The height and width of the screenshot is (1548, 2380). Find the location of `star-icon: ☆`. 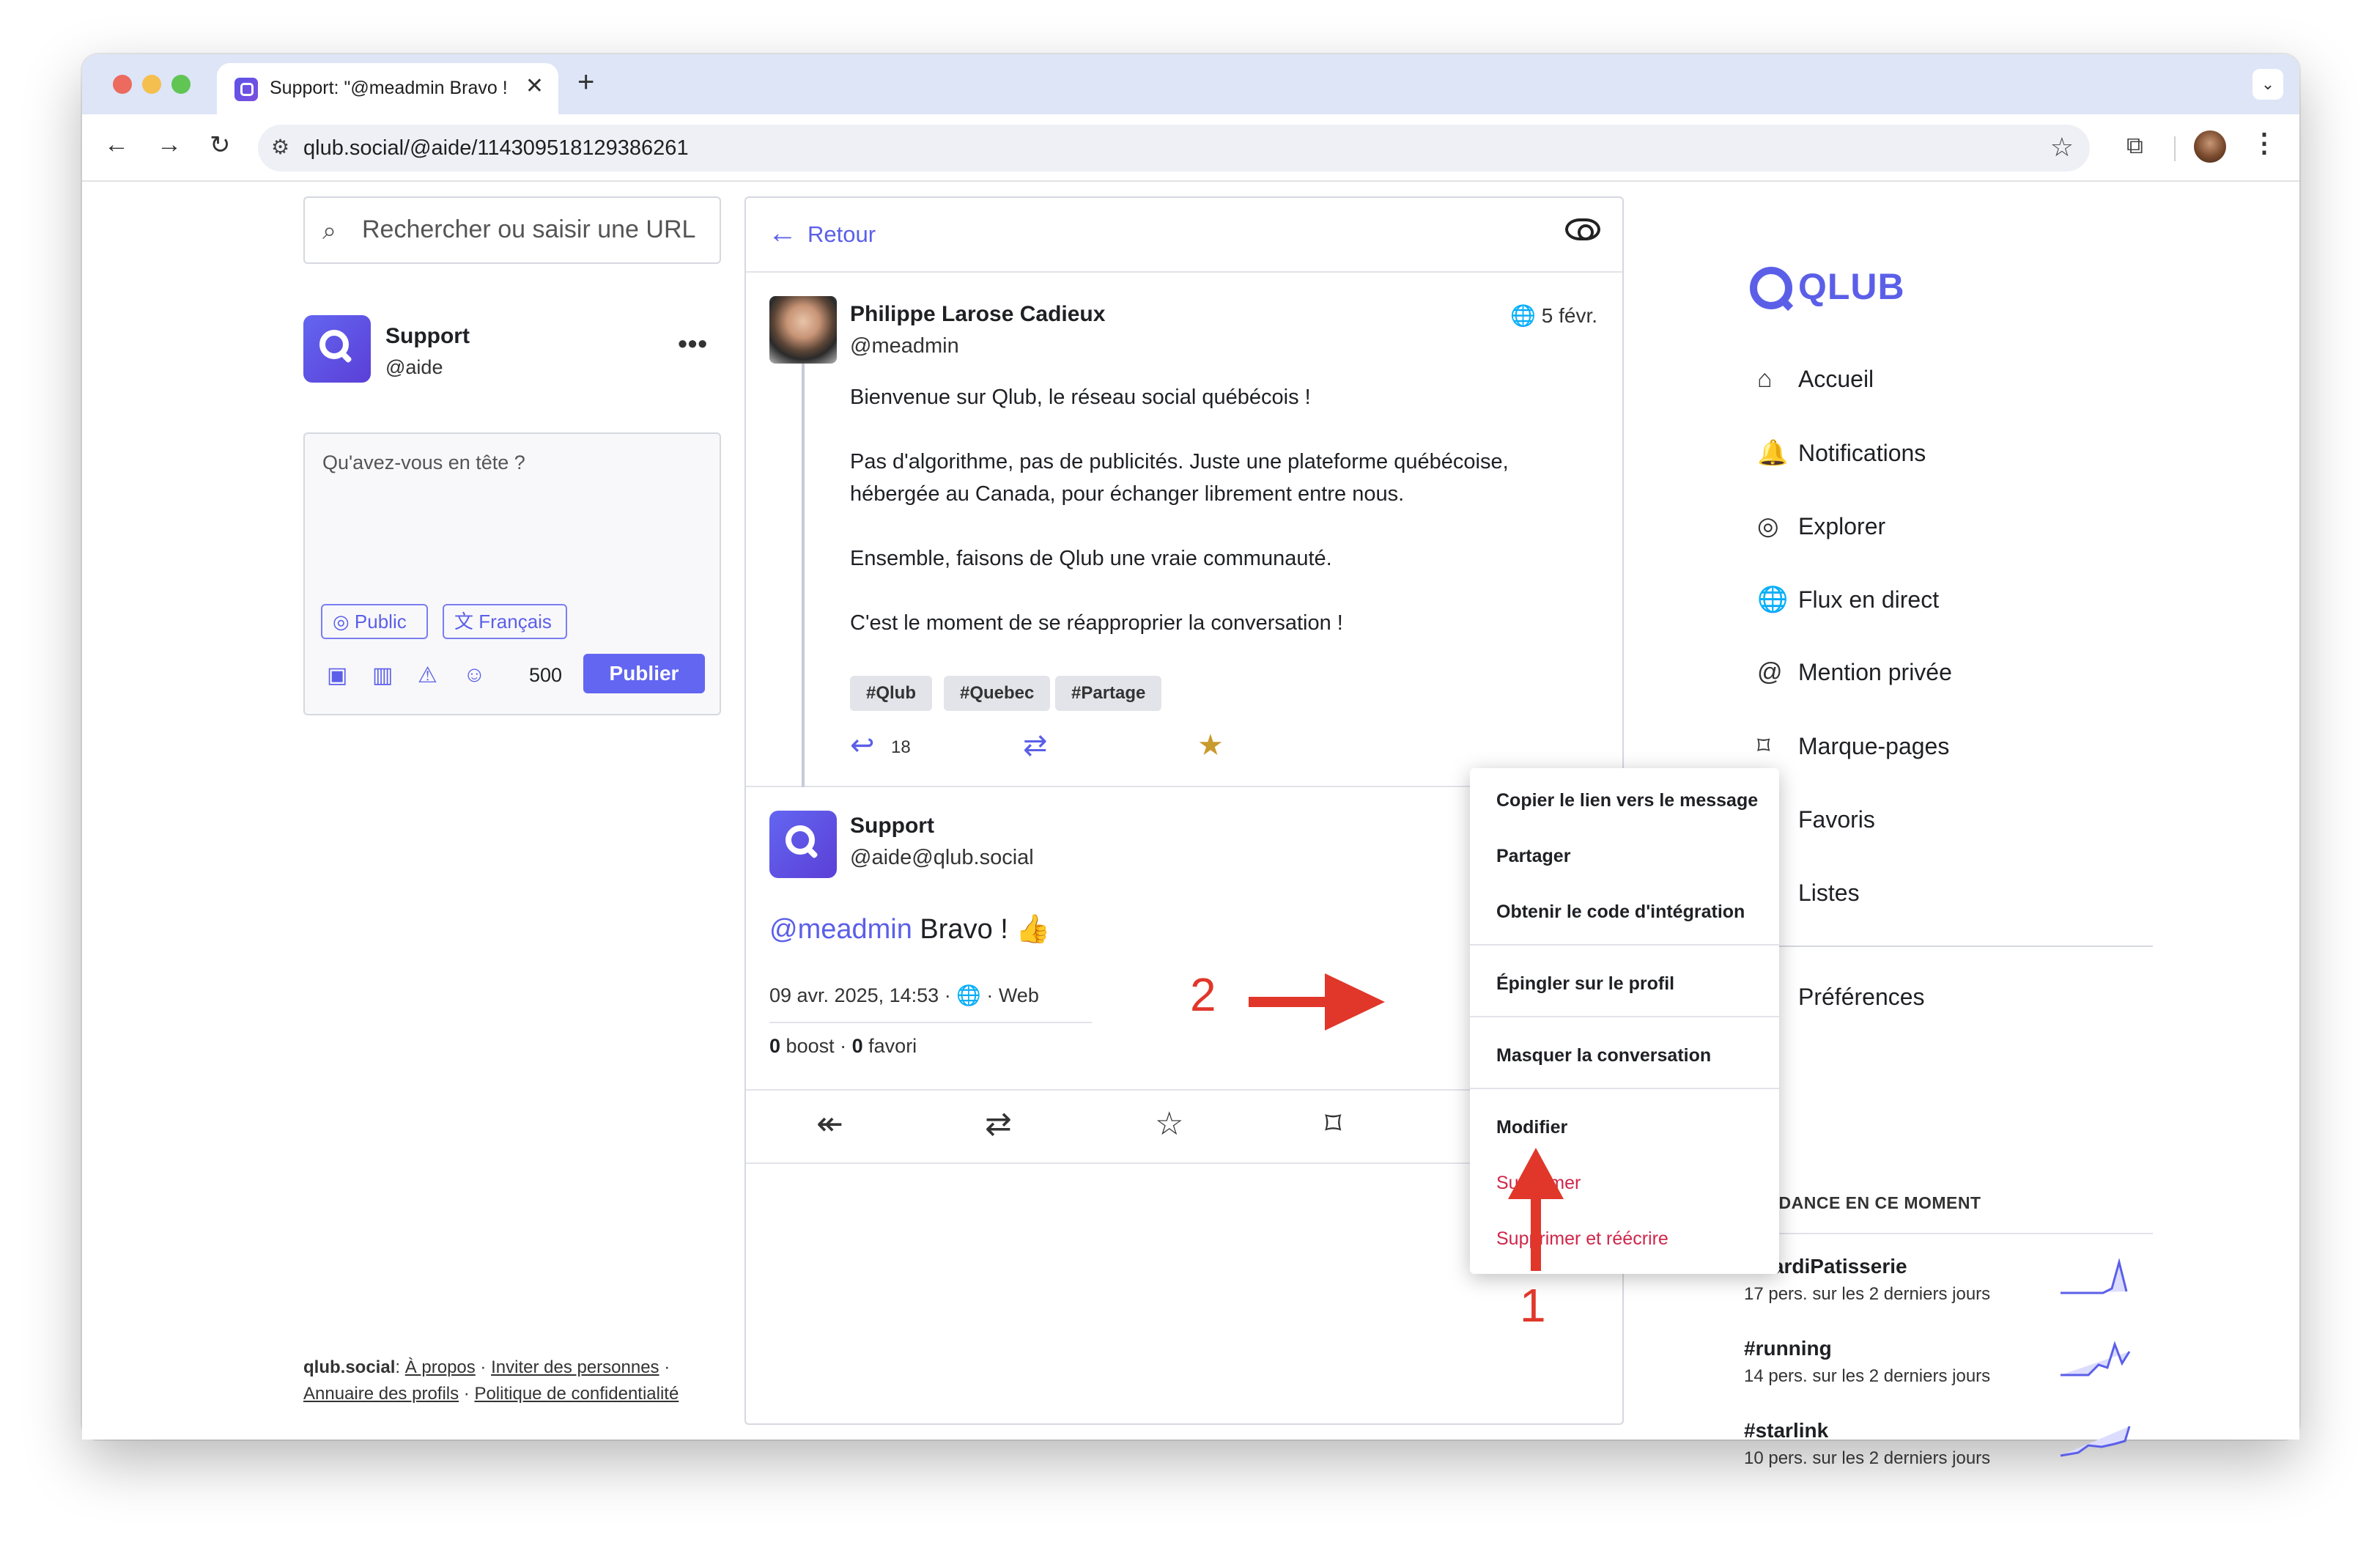

star-icon: ☆ is located at coordinates (1169, 1124).